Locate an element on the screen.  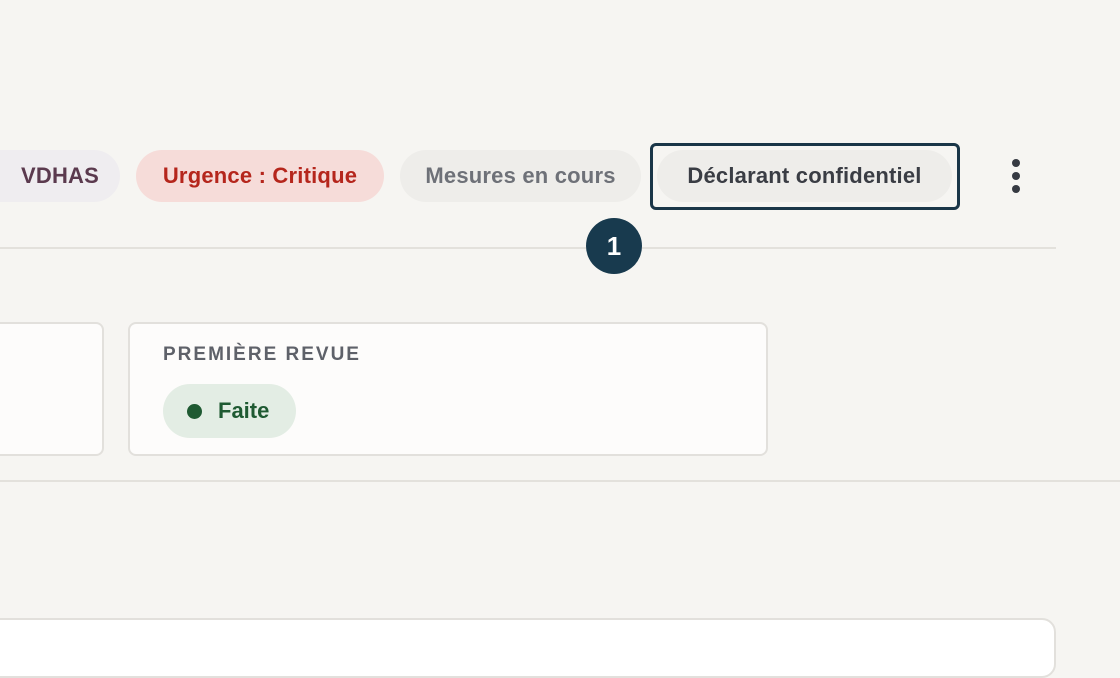
bottom-panel is located at coordinates (528, 648).